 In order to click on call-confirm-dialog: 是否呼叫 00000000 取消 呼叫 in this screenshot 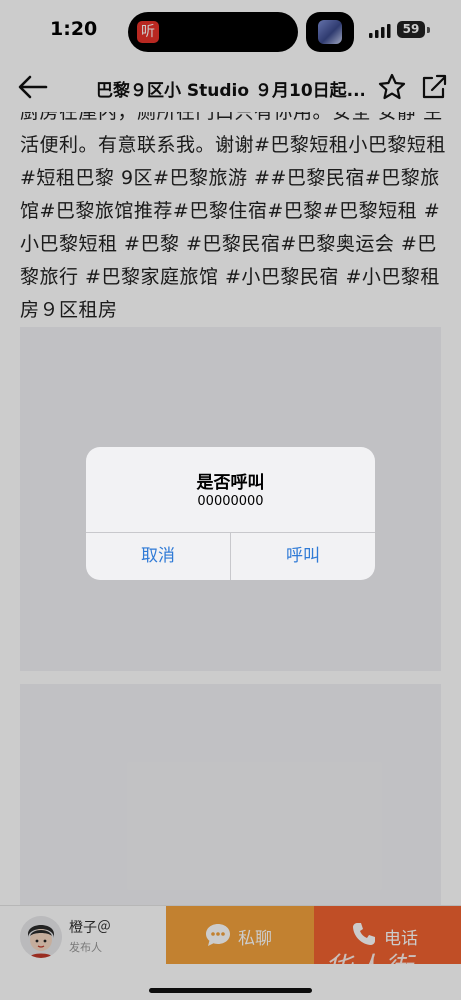, I will do `click(230, 513)`.